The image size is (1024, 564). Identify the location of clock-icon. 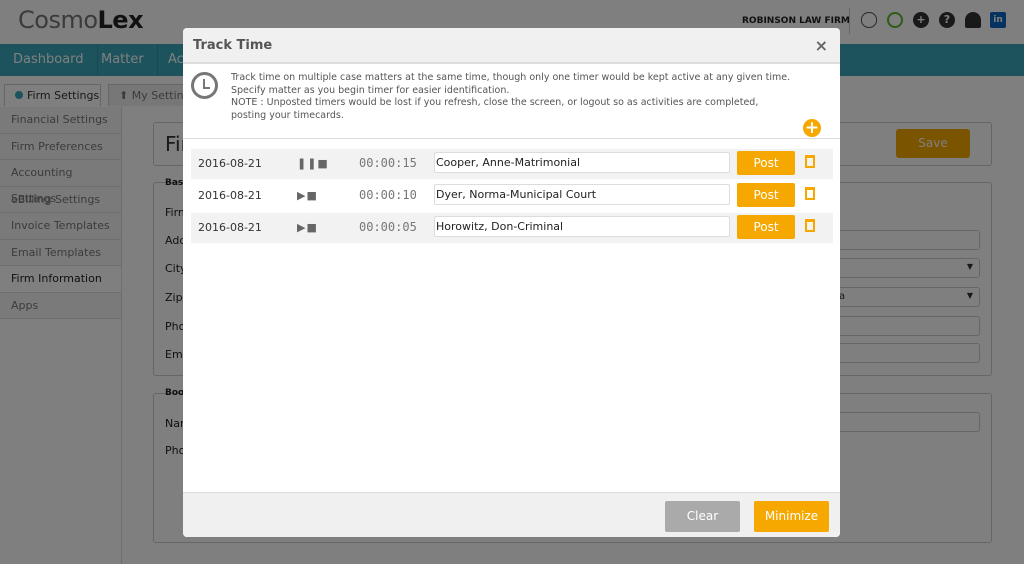
(204, 85).